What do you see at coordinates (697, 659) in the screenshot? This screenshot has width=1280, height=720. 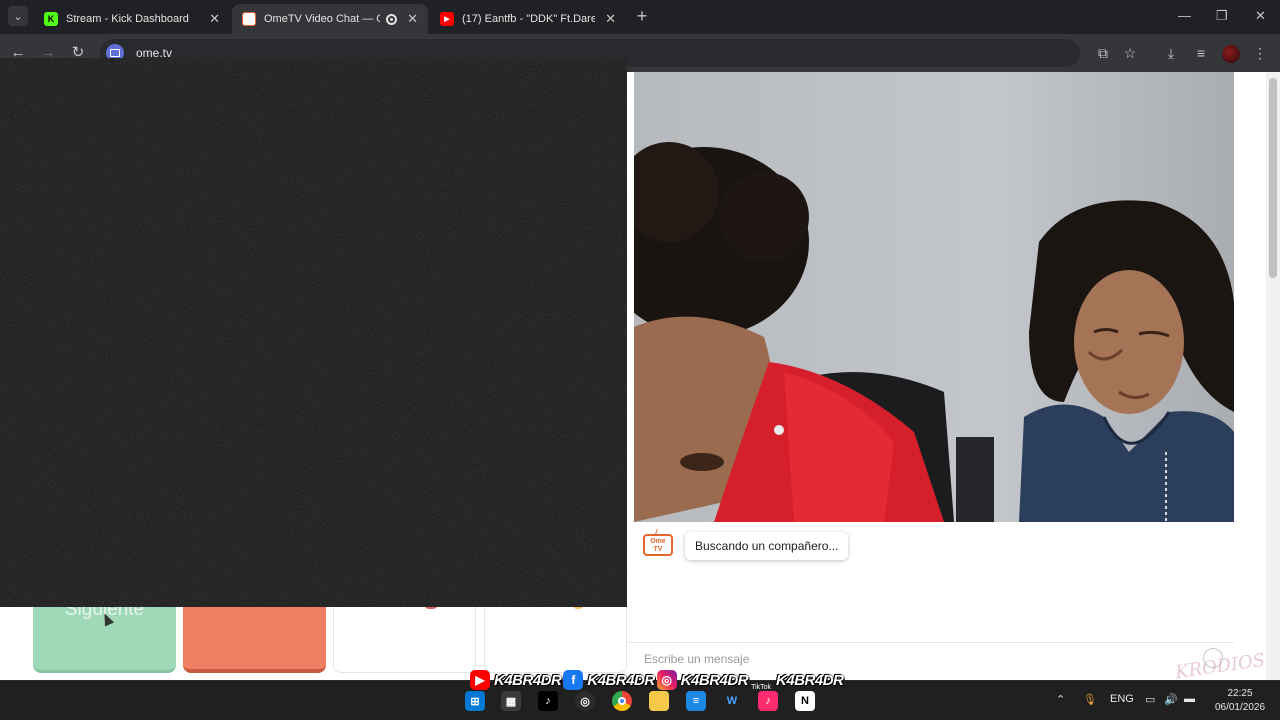 I see `message-placeholder: Escribe un mensaje` at bounding box center [697, 659].